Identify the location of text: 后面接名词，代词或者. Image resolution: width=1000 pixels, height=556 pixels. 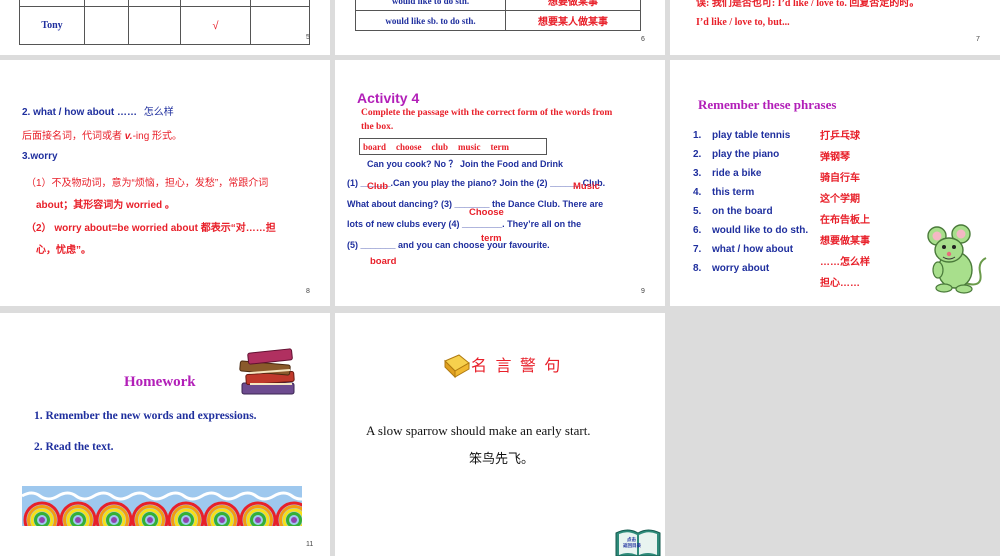
(72, 136).